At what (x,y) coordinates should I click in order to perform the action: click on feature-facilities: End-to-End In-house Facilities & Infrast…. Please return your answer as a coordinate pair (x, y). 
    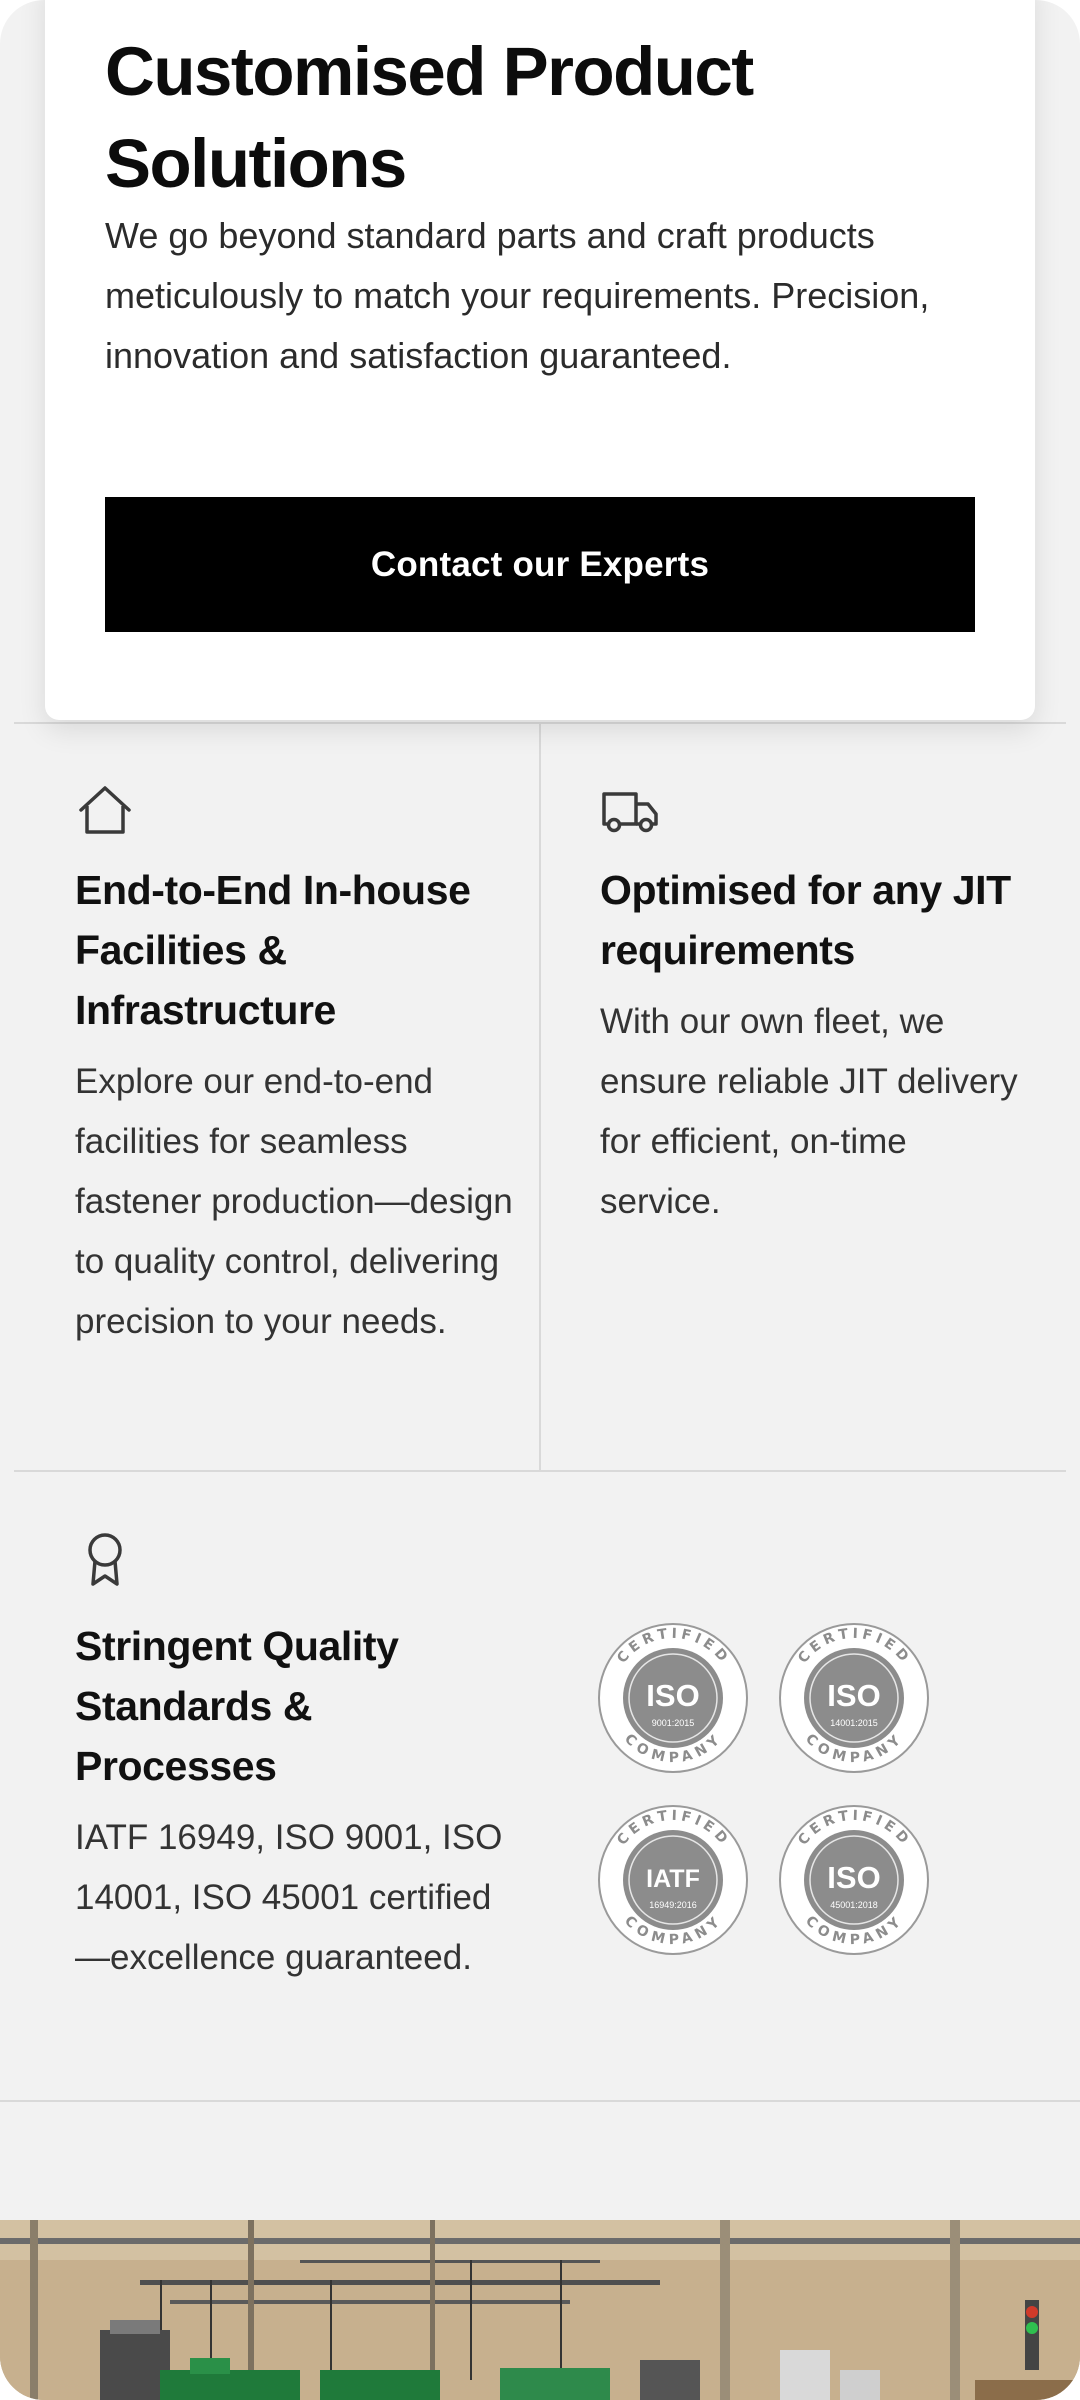
    Looking at the image, I should click on (295, 1066).